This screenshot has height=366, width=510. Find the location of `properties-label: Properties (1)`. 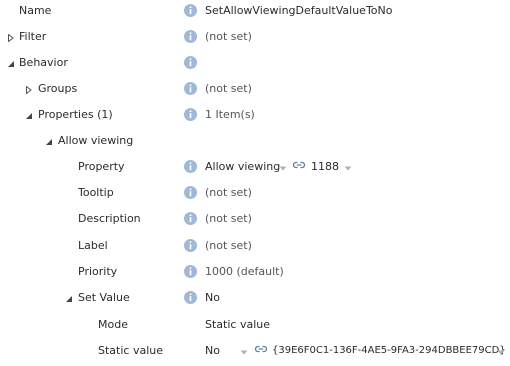

properties-label: Properties (1) is located at coordinates (75, 114).